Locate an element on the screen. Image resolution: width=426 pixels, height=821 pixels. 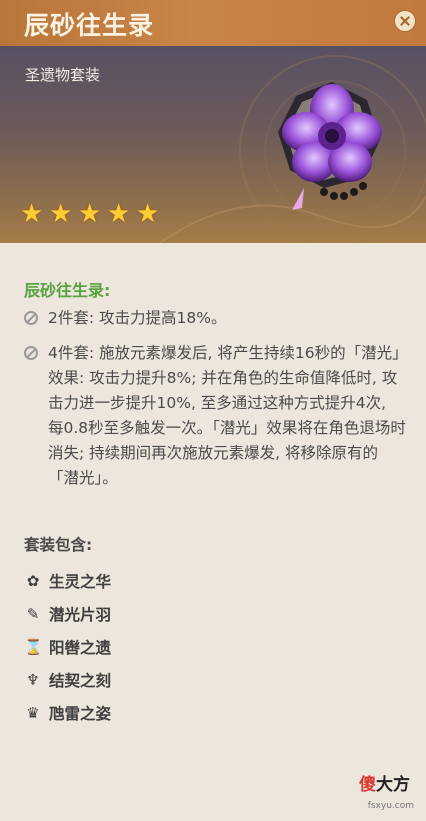
crown-icon: ♛ is located at coordinates (33, 712).